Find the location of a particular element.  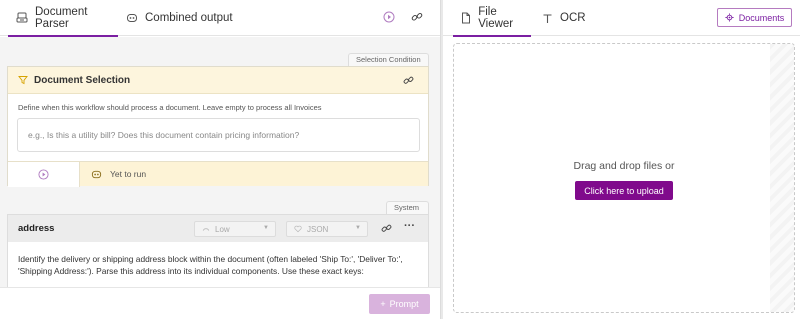

filter-icon is located at coordinates (23, 80).